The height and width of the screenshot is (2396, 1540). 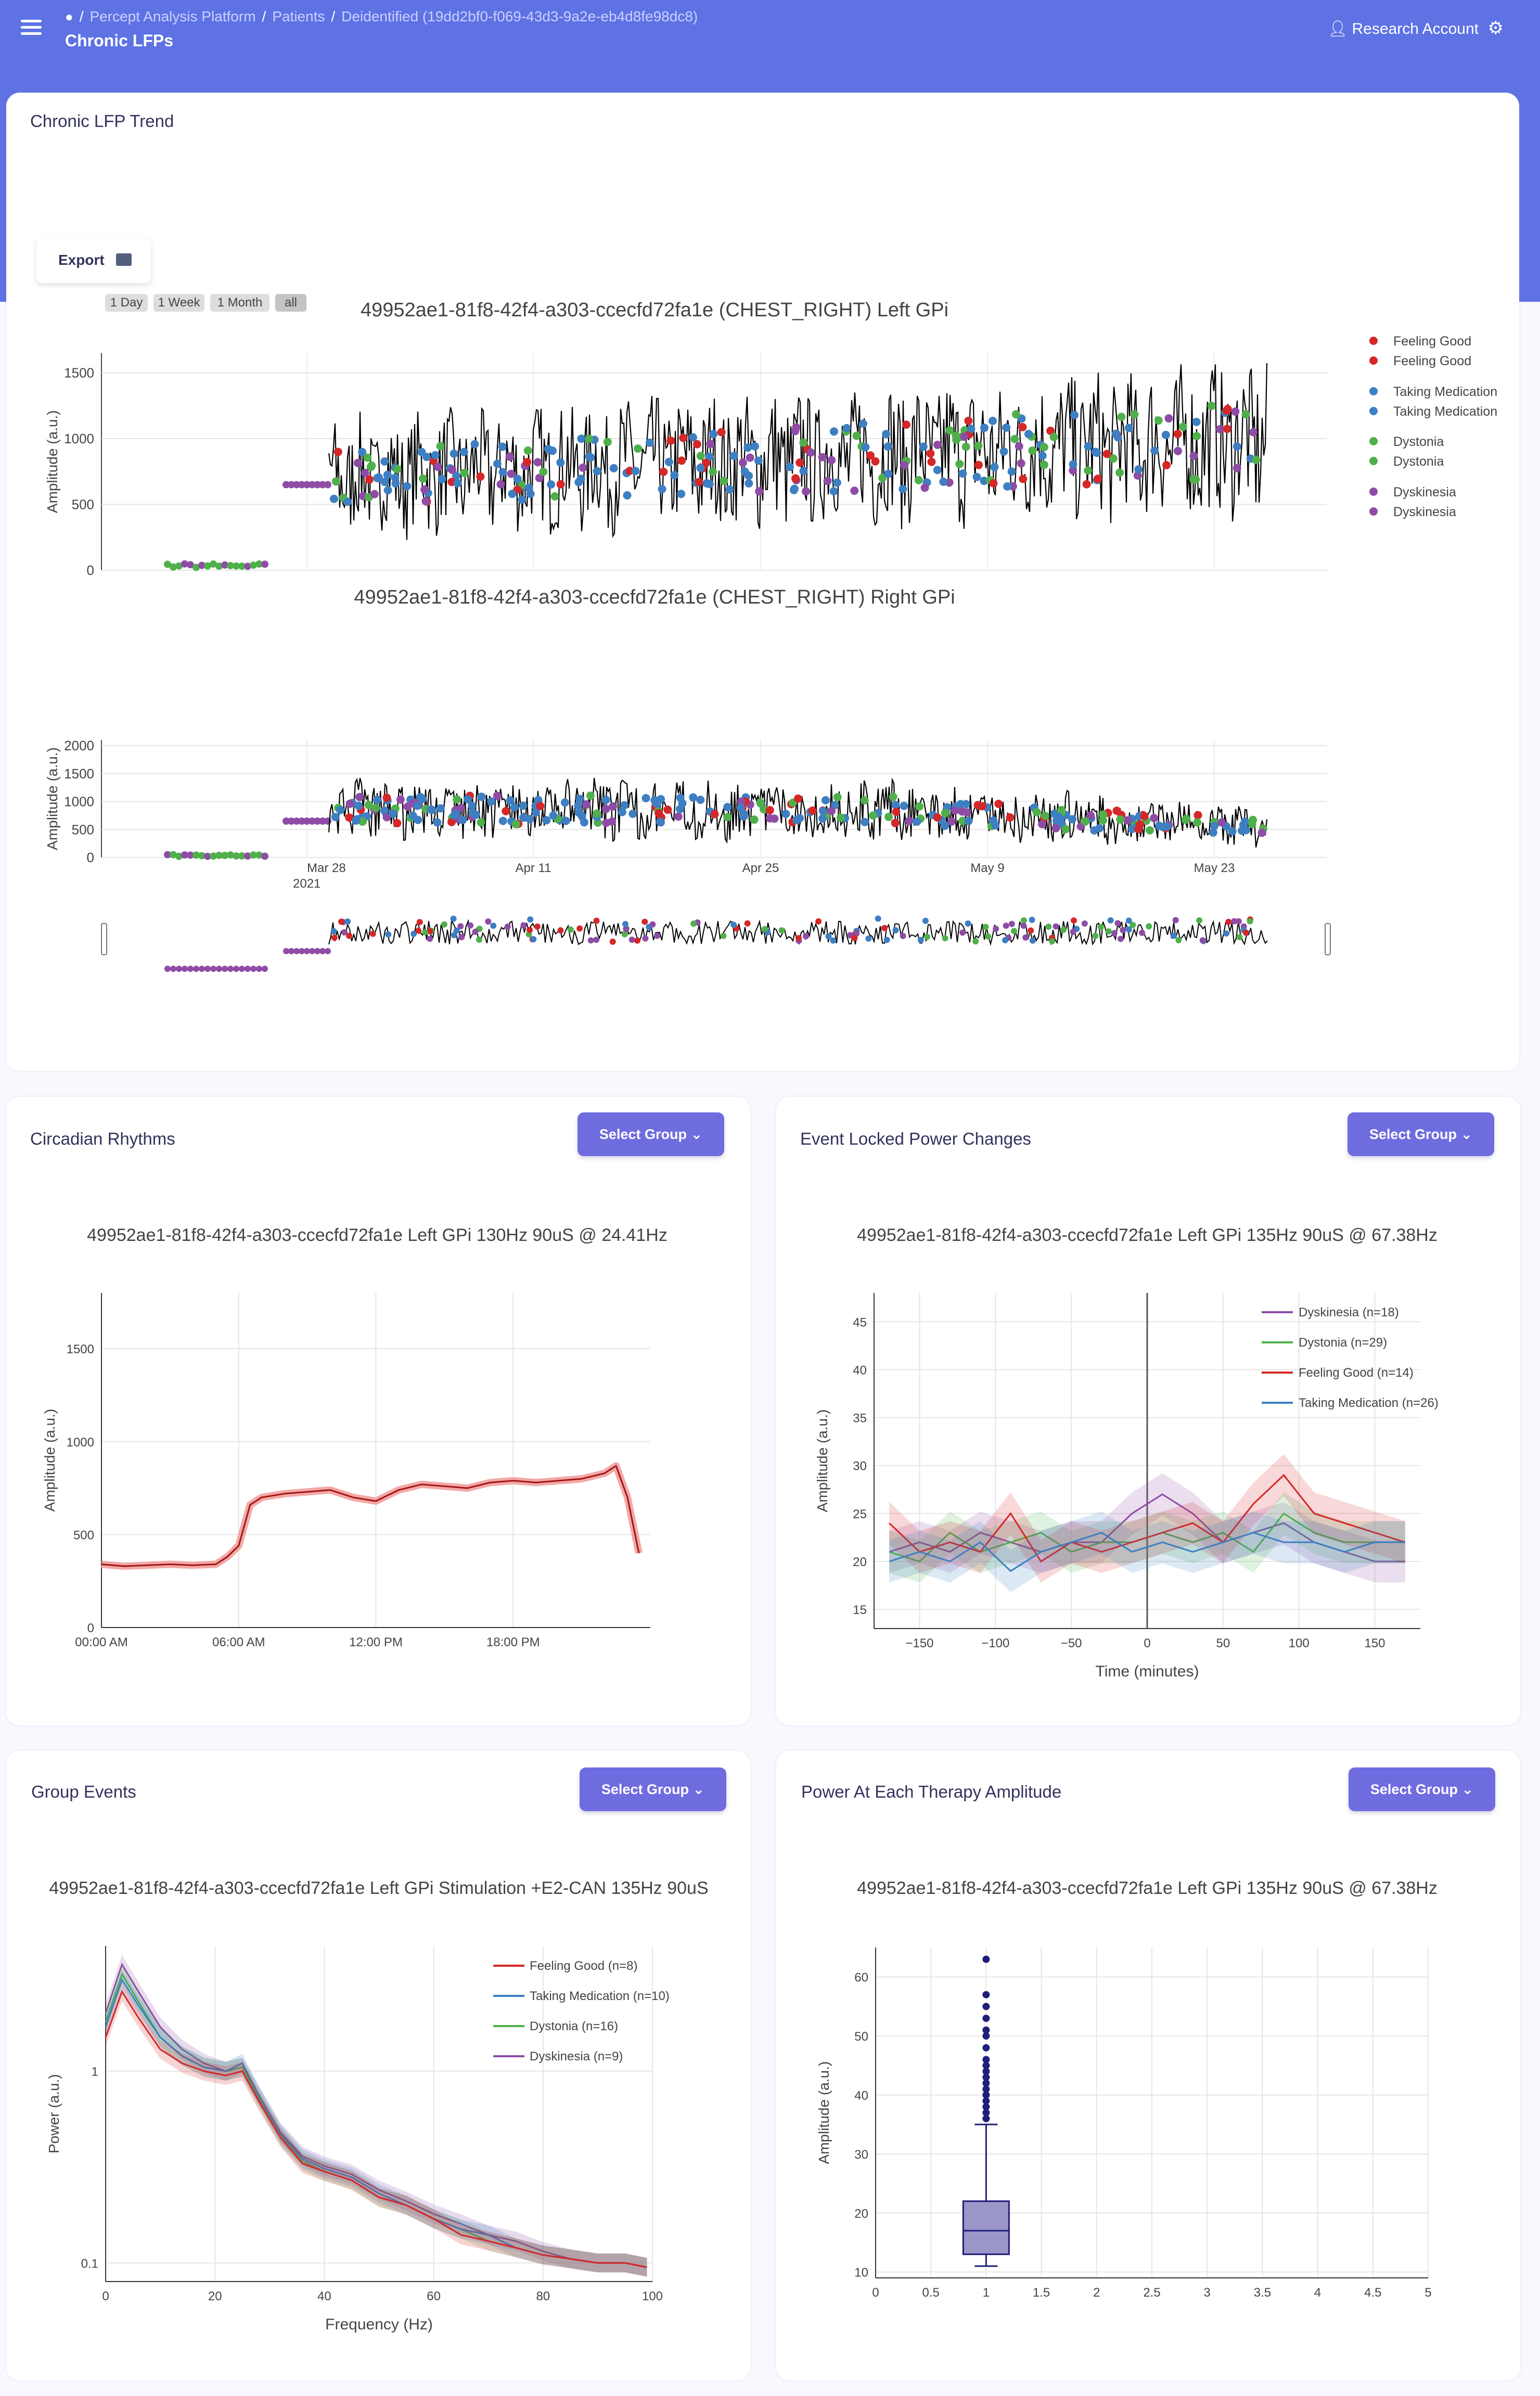 What do you see at coordinates (574, 2026) in the screenshot?
I see `legend-label: Dystonia (n=16)` at bounding box center [574, 2026].